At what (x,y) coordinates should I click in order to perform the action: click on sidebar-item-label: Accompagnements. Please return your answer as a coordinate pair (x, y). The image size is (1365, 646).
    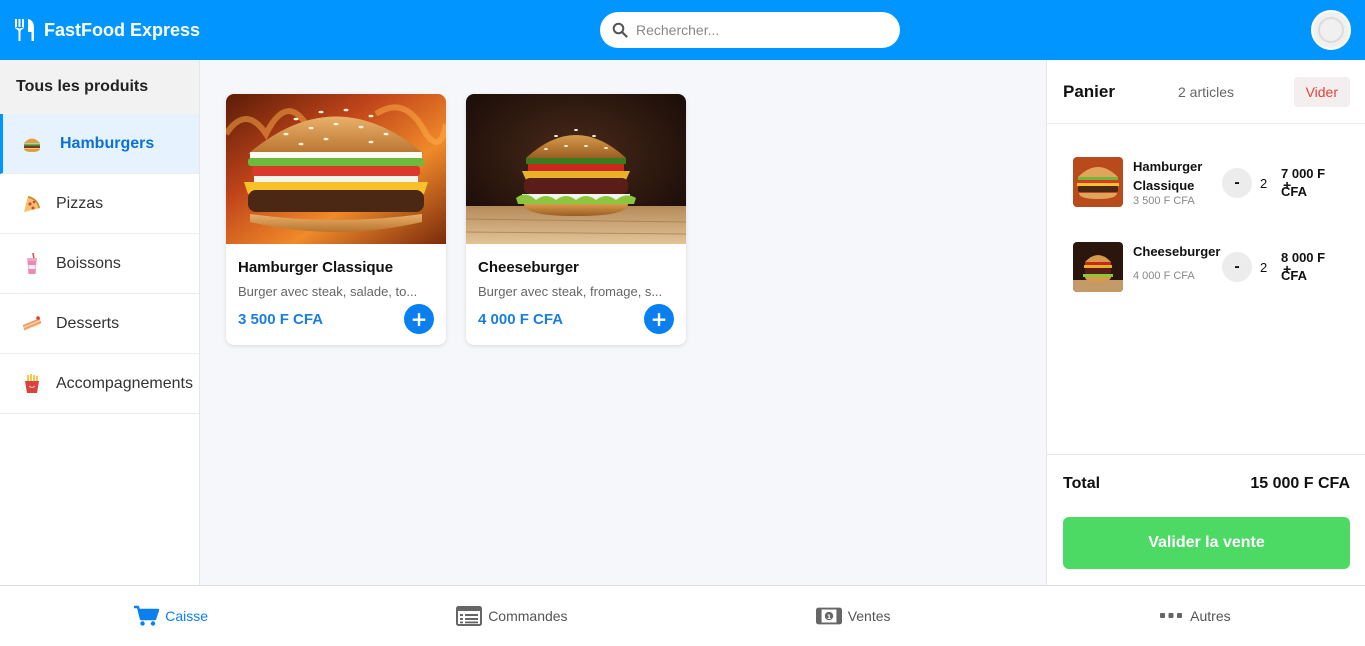
    Looking at the image, I should click on (124, 383).